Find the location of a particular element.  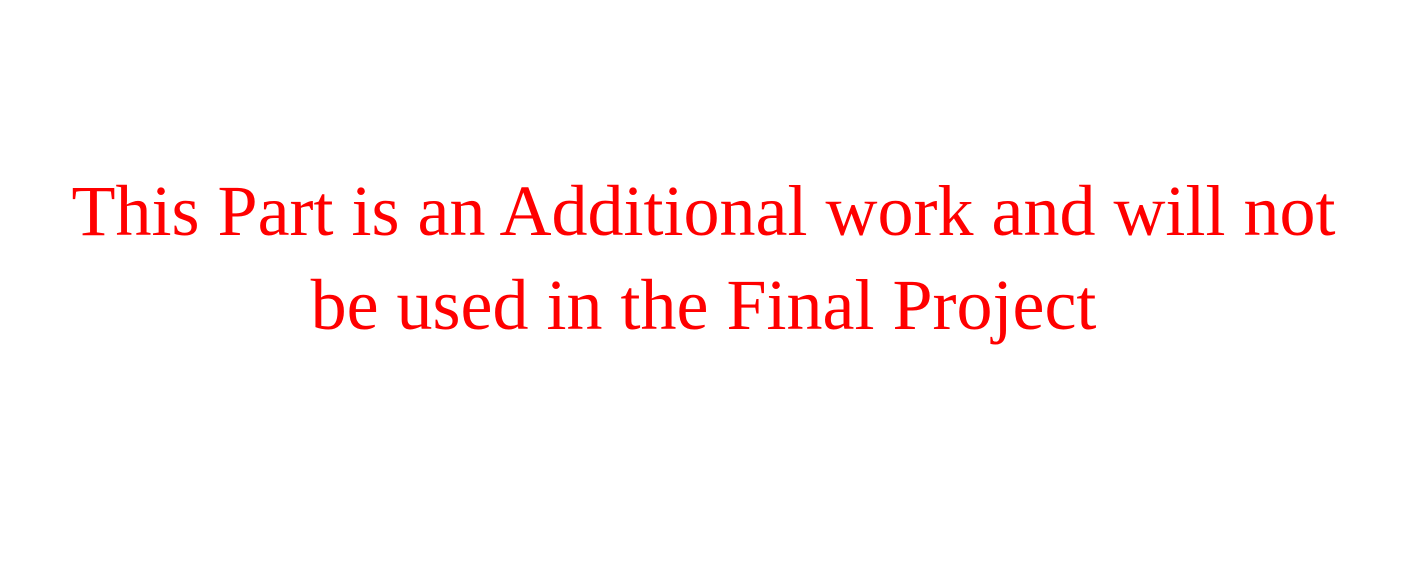

notice-line-2: be used in the Final Project is located at coordinates (703, 305).